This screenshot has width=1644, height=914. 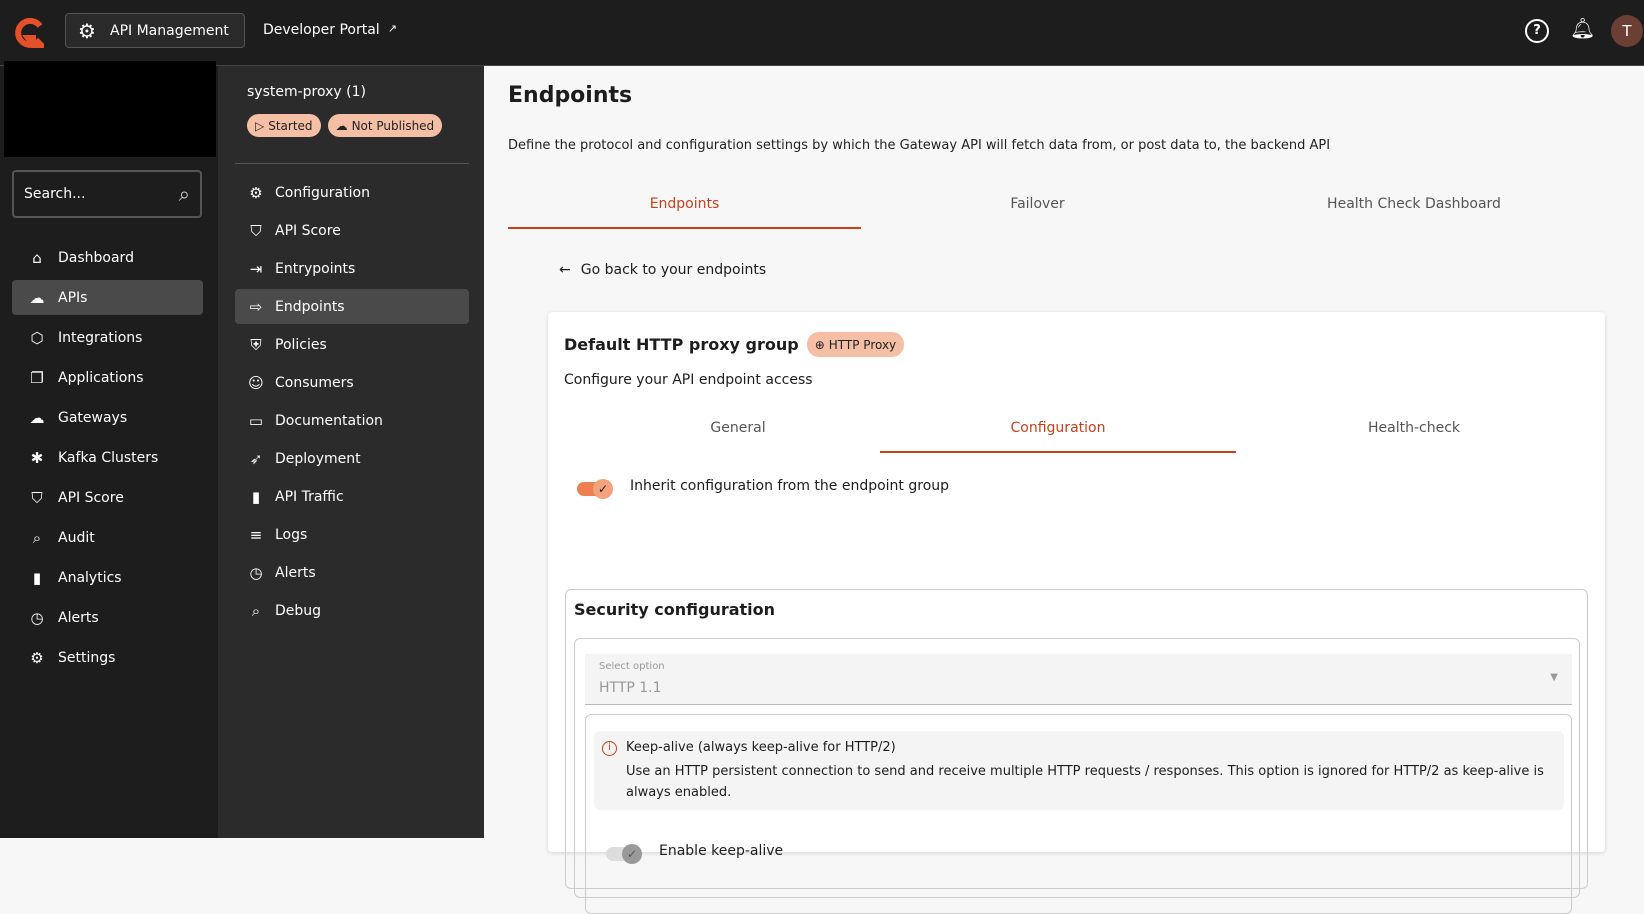 I want to click on entrypoints-icon: ⇥, so click(x=256, y=268).